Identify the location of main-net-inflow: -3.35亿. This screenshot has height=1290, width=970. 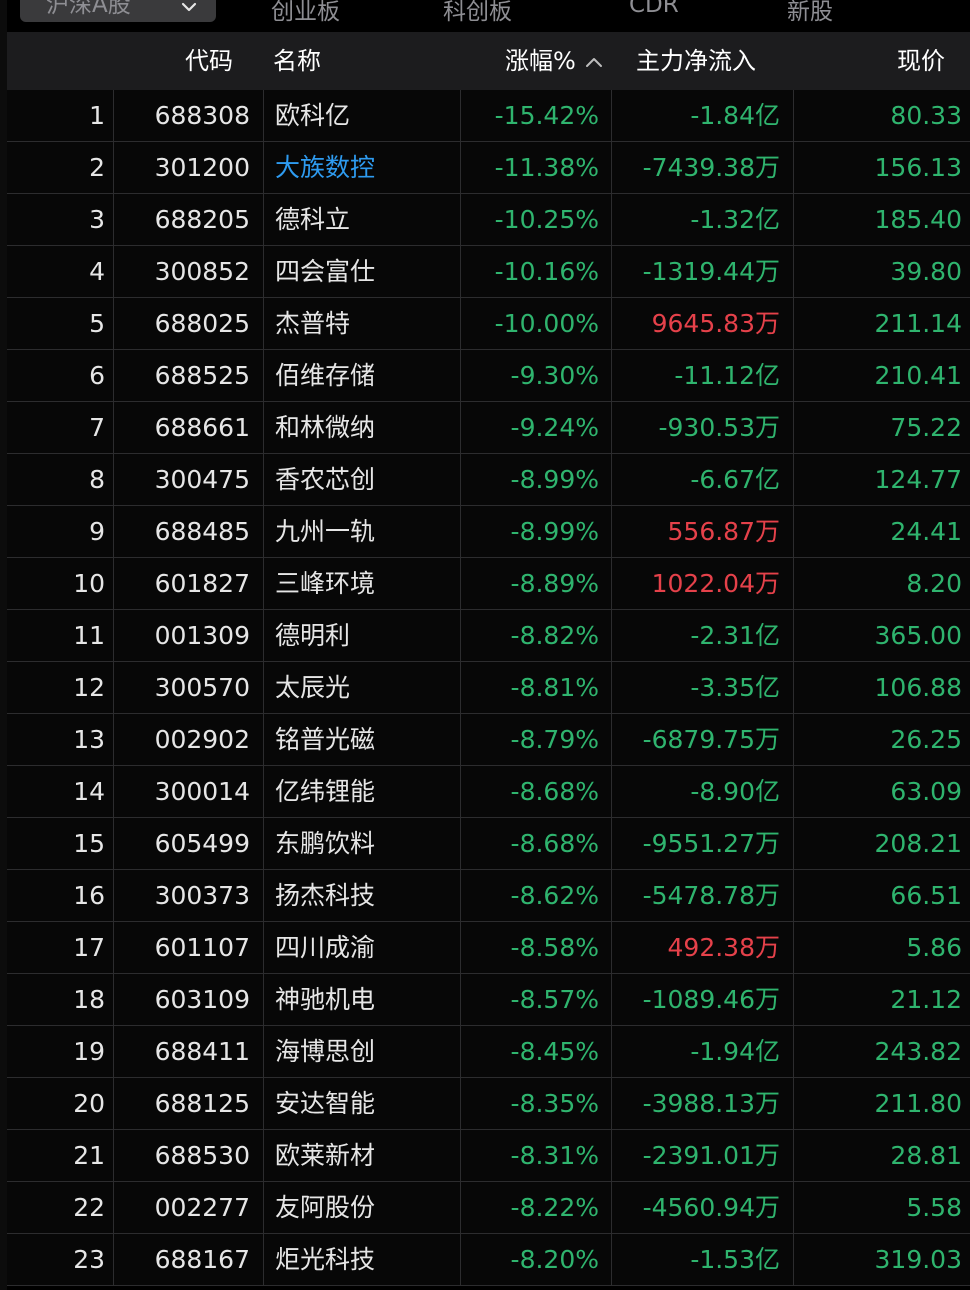
(735, 687).